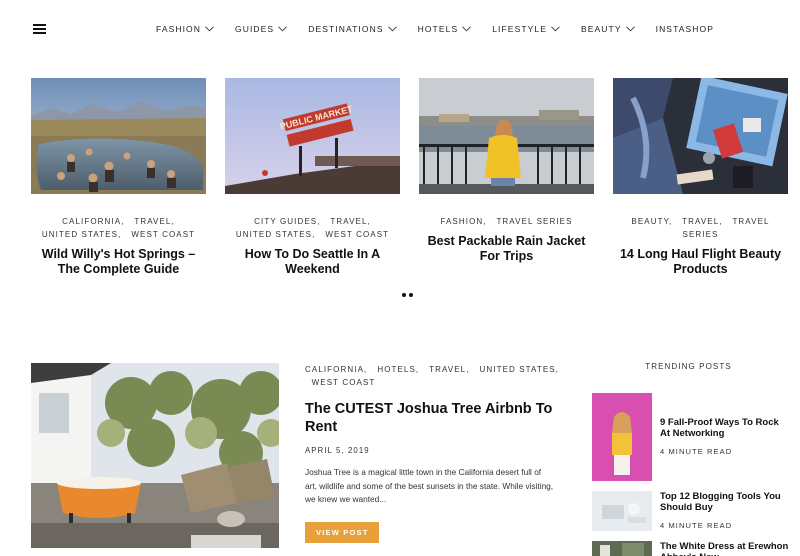 The height and width of the screenshot is (556, 800). Describe the element at coordinates (650, 221) in the screenshot. I see `category-link: BEAUTY` at that location.